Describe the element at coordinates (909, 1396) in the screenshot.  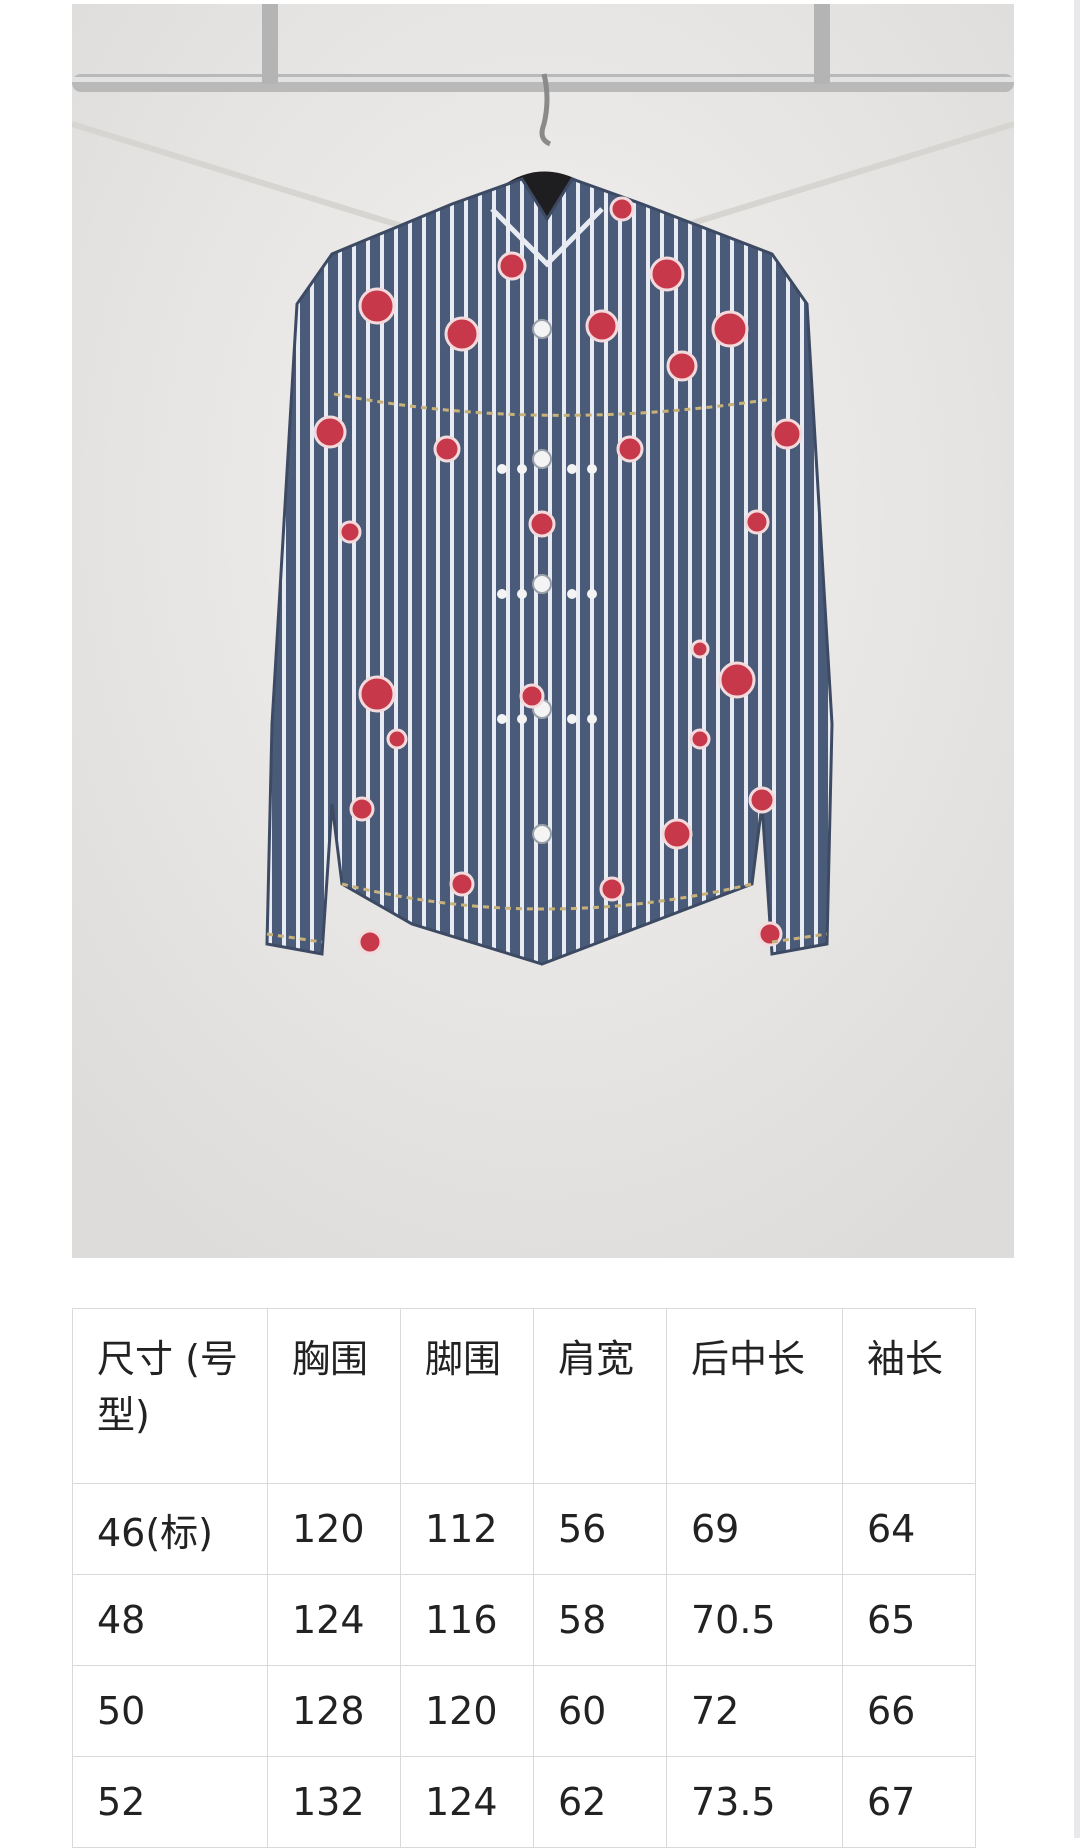
I see `header-sleeve: 袖长` at that location.